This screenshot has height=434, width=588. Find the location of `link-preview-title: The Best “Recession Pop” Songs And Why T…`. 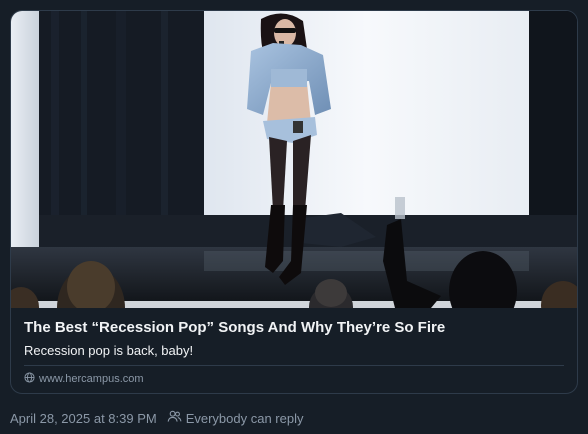

link-preview-title: The Best “Recession Pop” Songs And Why T… is located at coordinates (294, 328).